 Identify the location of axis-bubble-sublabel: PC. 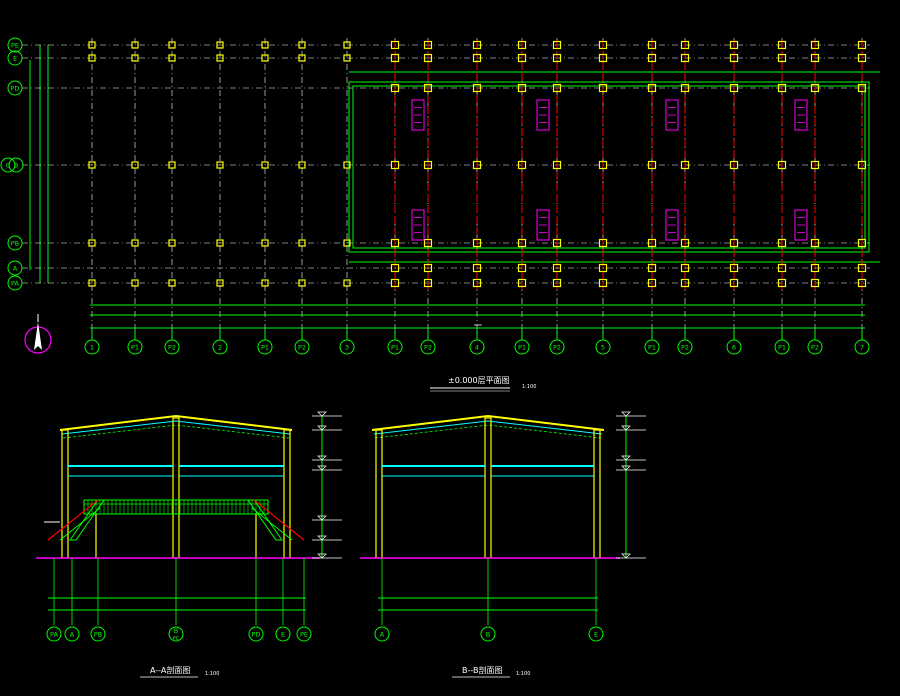
(176, 639).